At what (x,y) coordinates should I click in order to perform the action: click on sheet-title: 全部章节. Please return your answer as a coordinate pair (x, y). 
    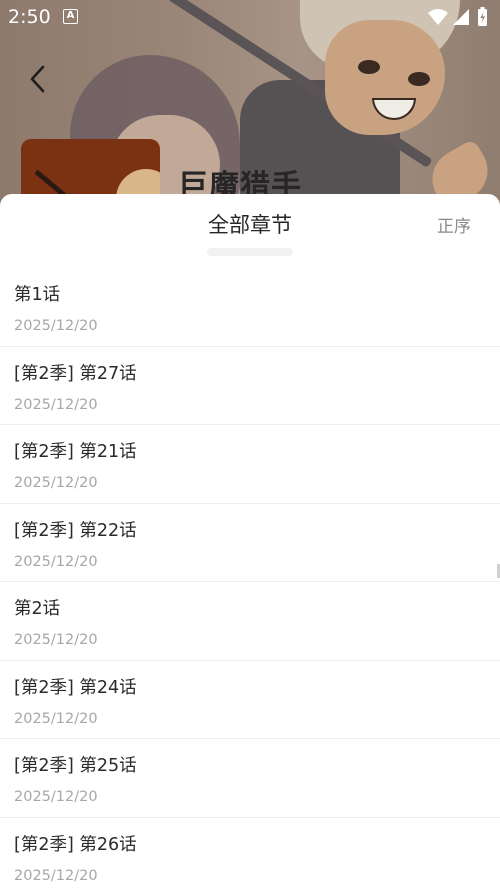
    Looking at the image, I should click on (250, 225).